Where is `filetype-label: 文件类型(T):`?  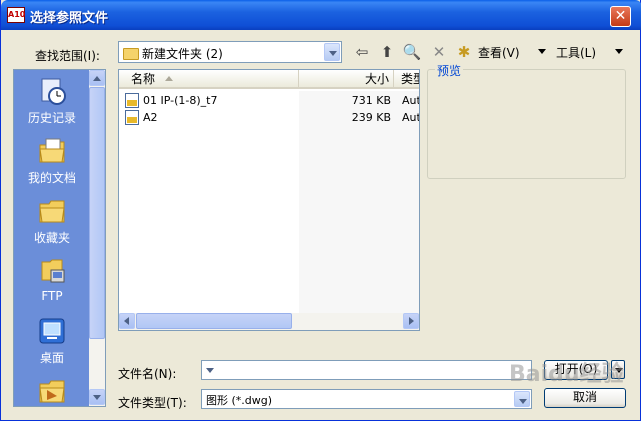 filetype-label: 文件类型(T): is located at coordinates (152, 403).